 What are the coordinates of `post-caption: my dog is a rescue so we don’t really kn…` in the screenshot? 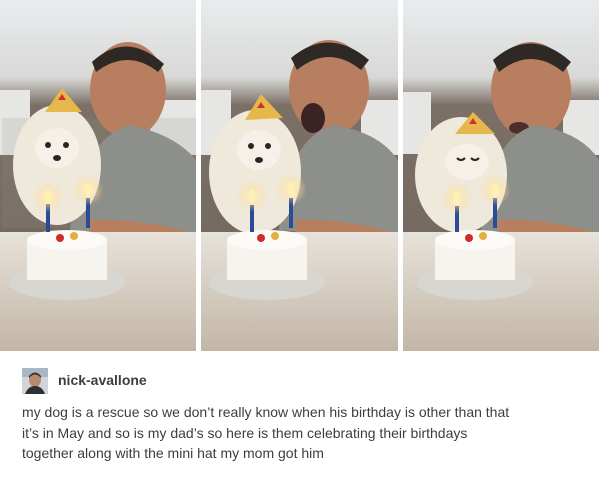 It's located at (302, 433).